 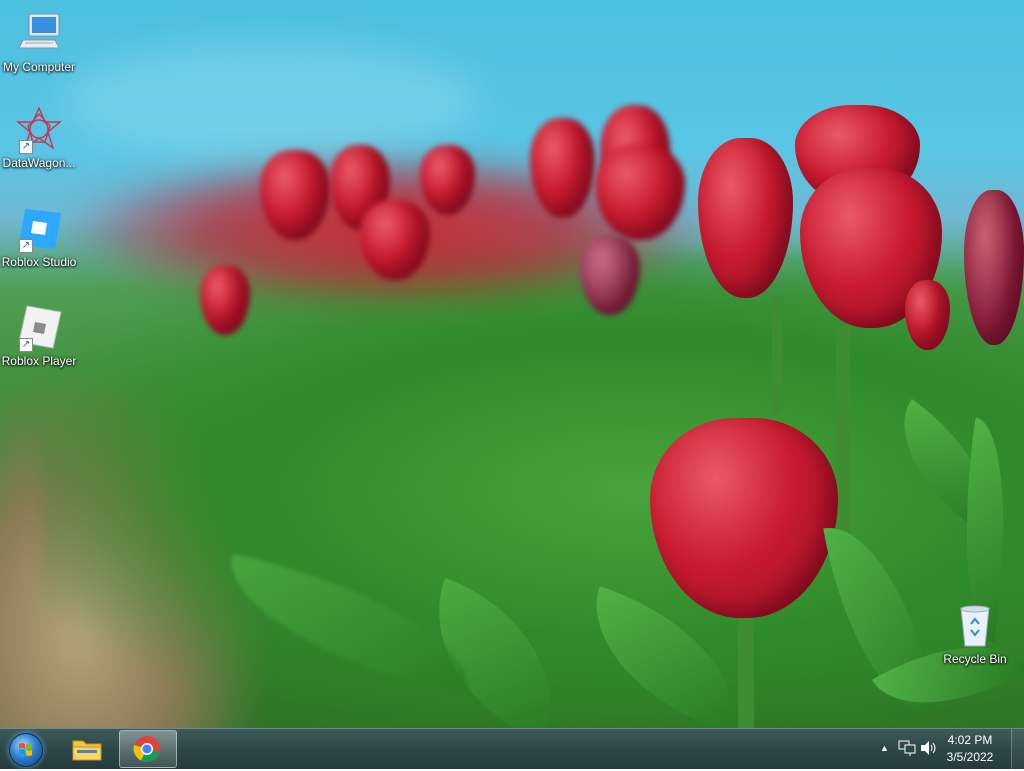 What do you see at coordinates (270, 100) in the screenshot?
I see `cloud-streak` at bounding box center [270, 100].